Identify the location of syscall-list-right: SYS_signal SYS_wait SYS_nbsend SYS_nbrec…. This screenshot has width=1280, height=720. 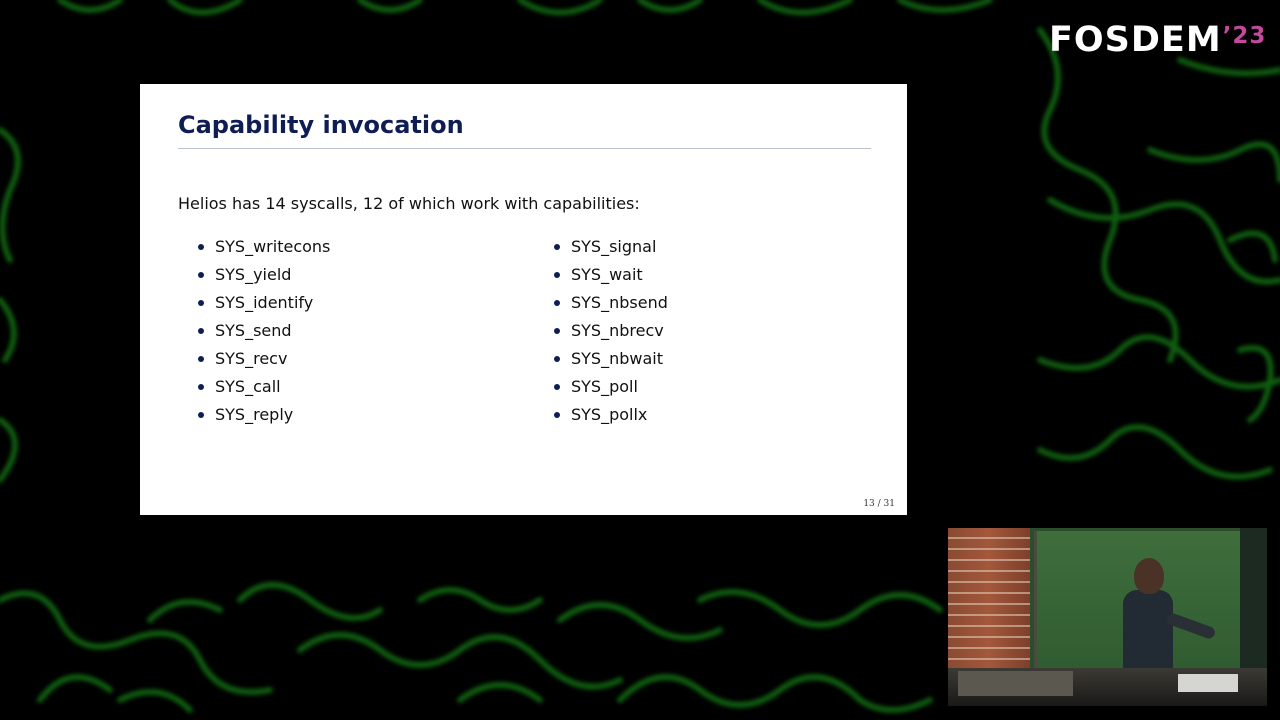
(609, 334).